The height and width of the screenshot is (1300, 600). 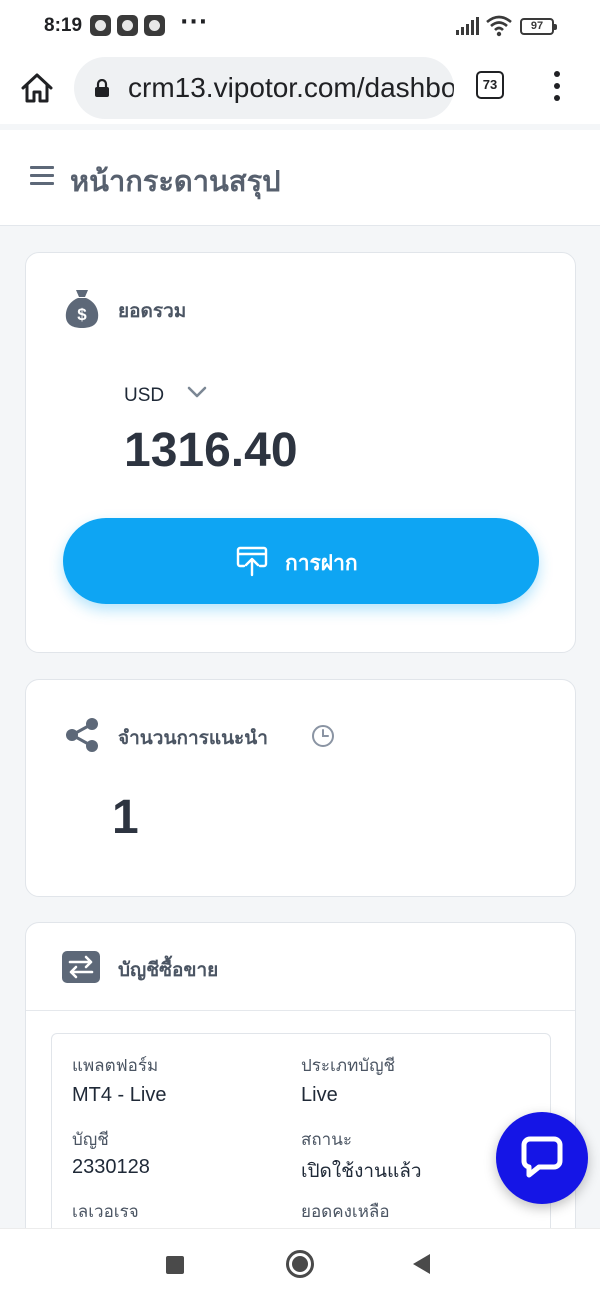 What do you see at coordinates (421, 1264) in the screenshot?
I see `back-button` at bounding box center [421, 1264].